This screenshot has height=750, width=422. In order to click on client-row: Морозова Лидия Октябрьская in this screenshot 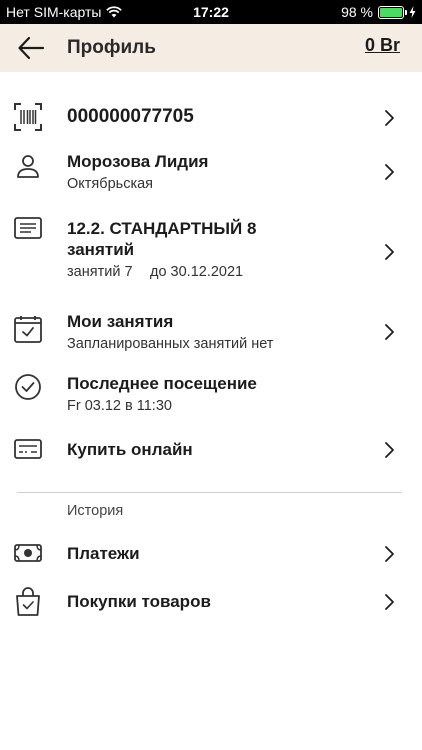, I will do `click(211, 174)`.